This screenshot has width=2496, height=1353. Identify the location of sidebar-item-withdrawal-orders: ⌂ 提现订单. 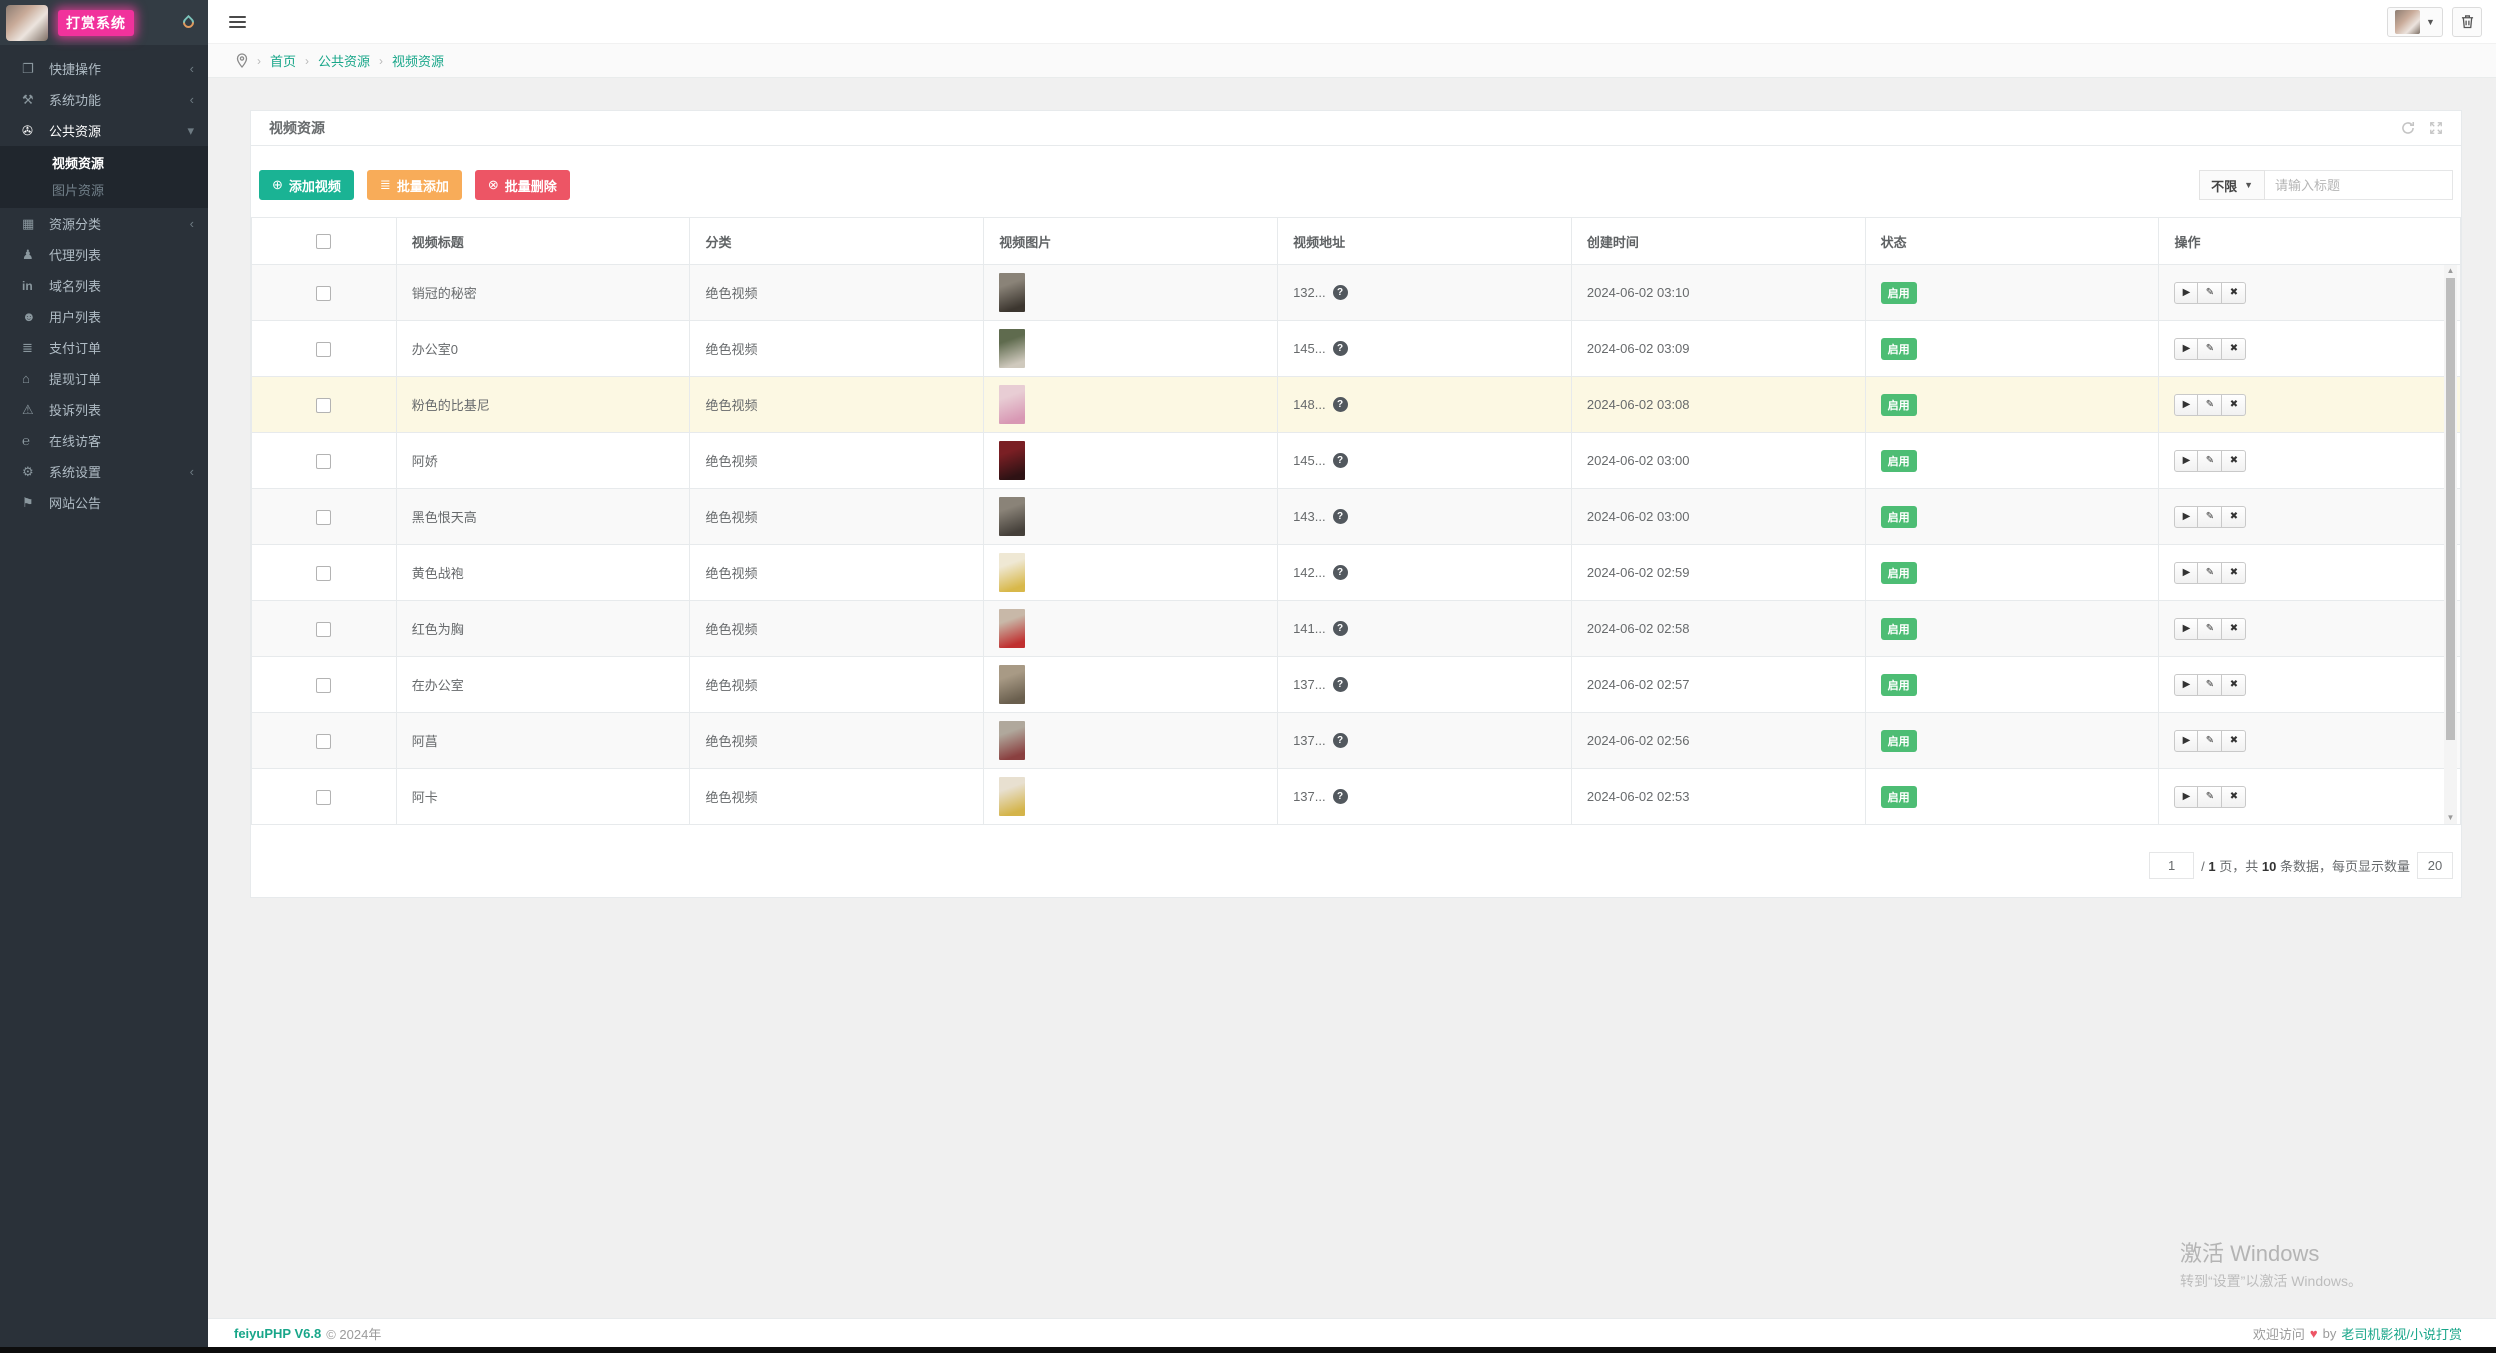
(104, 378).